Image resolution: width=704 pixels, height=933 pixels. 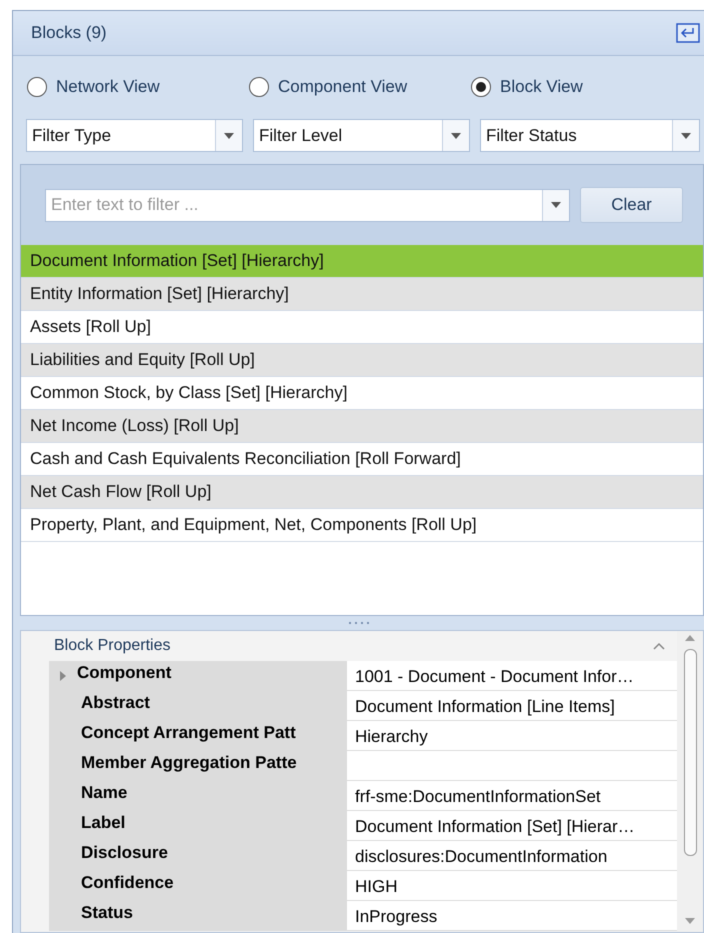 I want to click on view-radio: Network View, so click(x=138, y=87).